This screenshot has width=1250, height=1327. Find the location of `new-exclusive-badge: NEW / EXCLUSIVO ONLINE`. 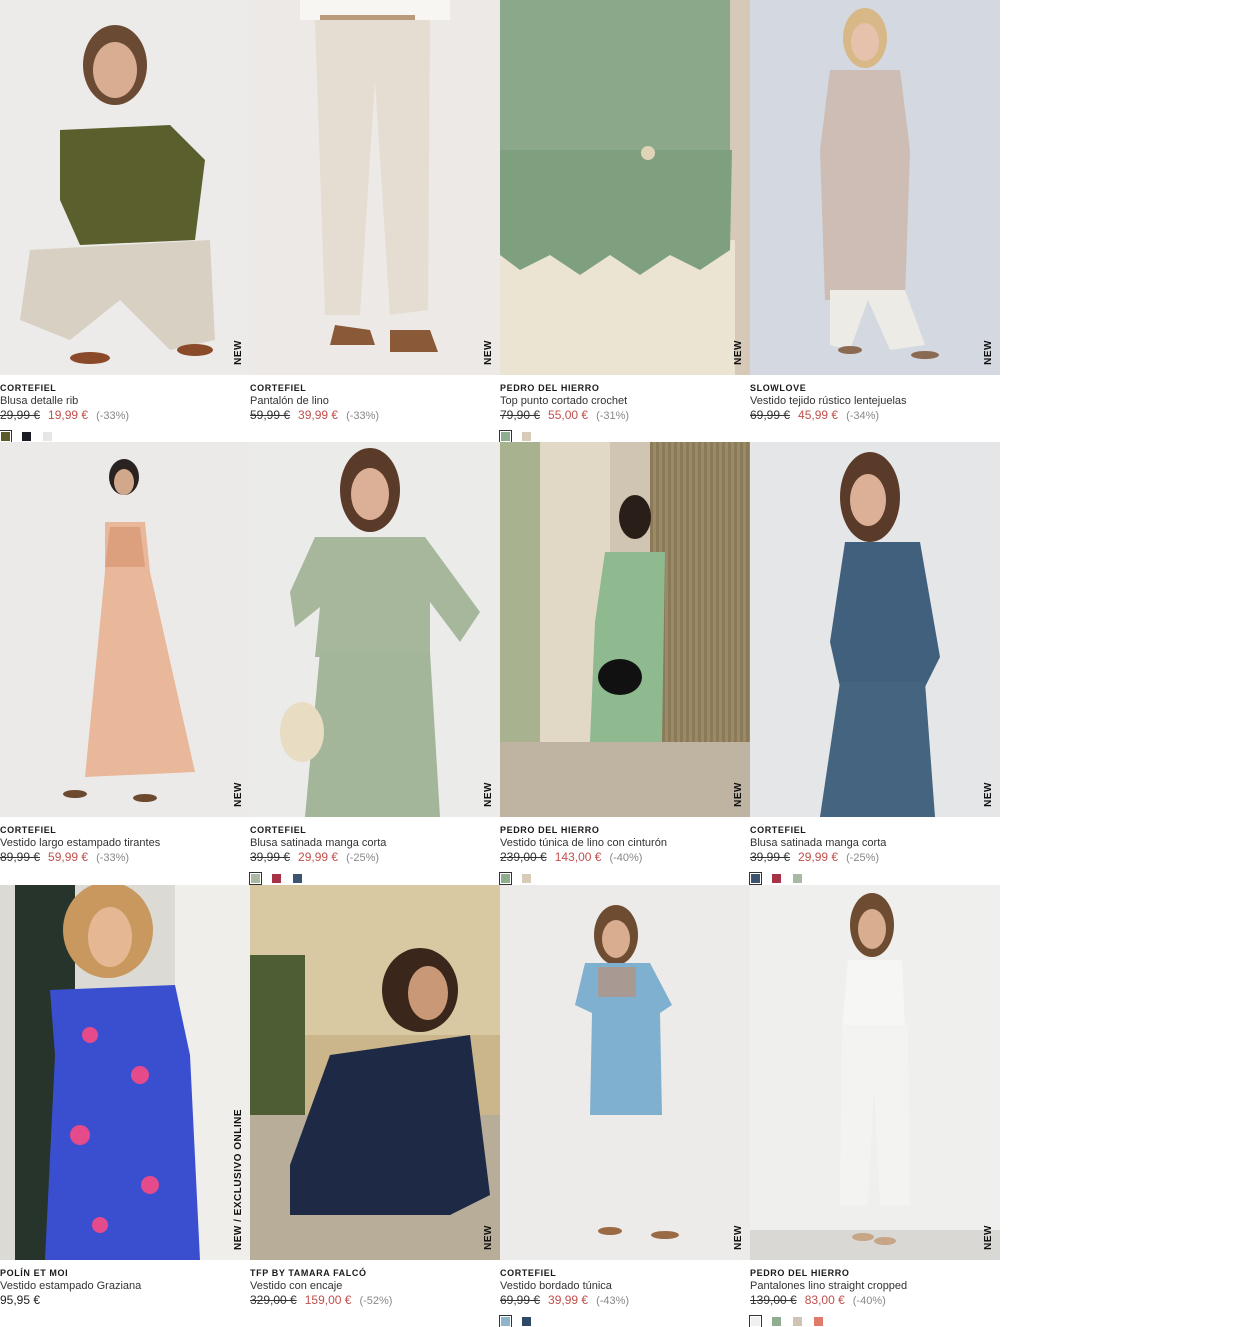

new-exclusive-badge: NEW / EXCLUSIVO ONLINE is located at coordinates (238, 1179).